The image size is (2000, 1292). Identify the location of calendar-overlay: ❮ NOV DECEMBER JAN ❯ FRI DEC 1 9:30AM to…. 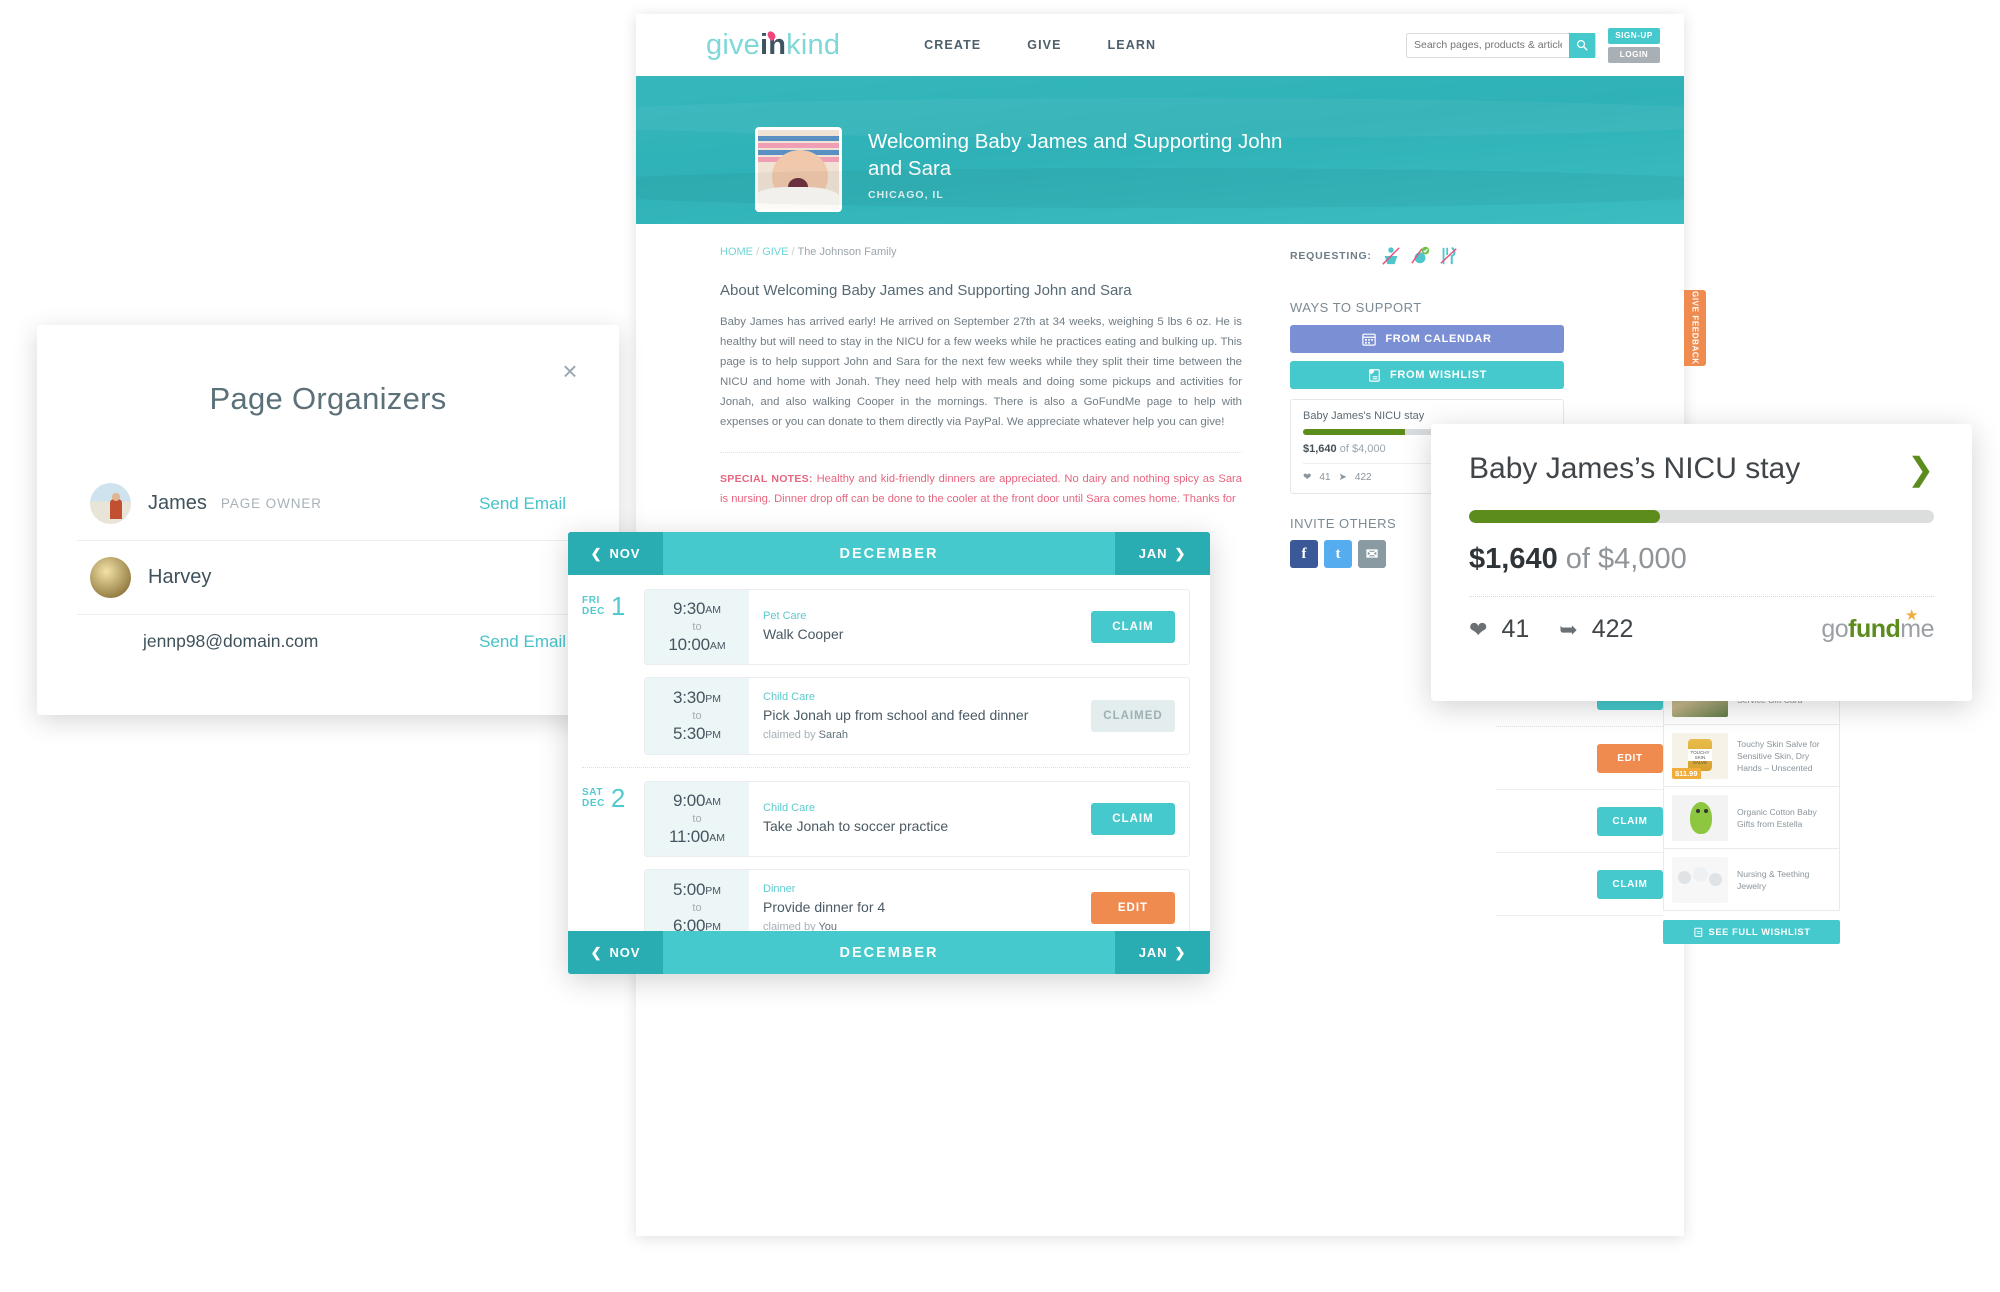
(889, 753).